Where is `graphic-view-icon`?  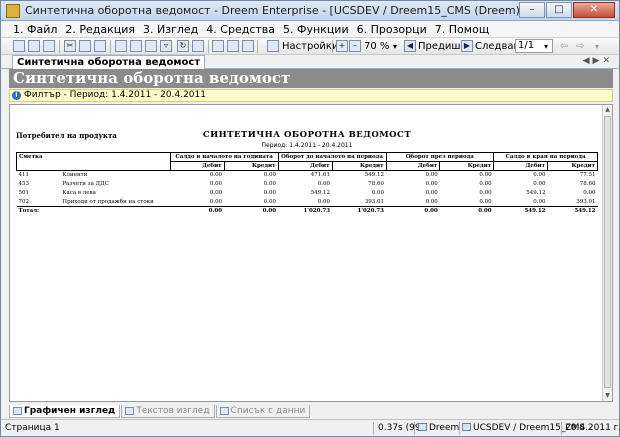
graphic-view-icon is located at coordinates (17, 411).